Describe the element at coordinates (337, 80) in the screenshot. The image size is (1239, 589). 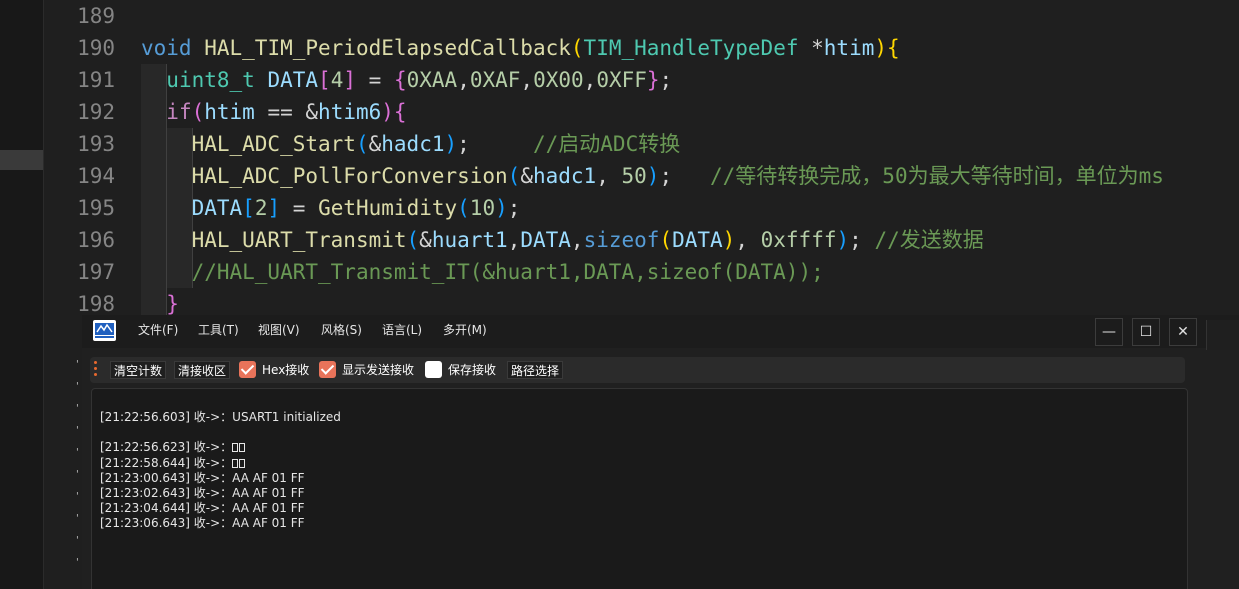
I see `code-token: 4` at that location.